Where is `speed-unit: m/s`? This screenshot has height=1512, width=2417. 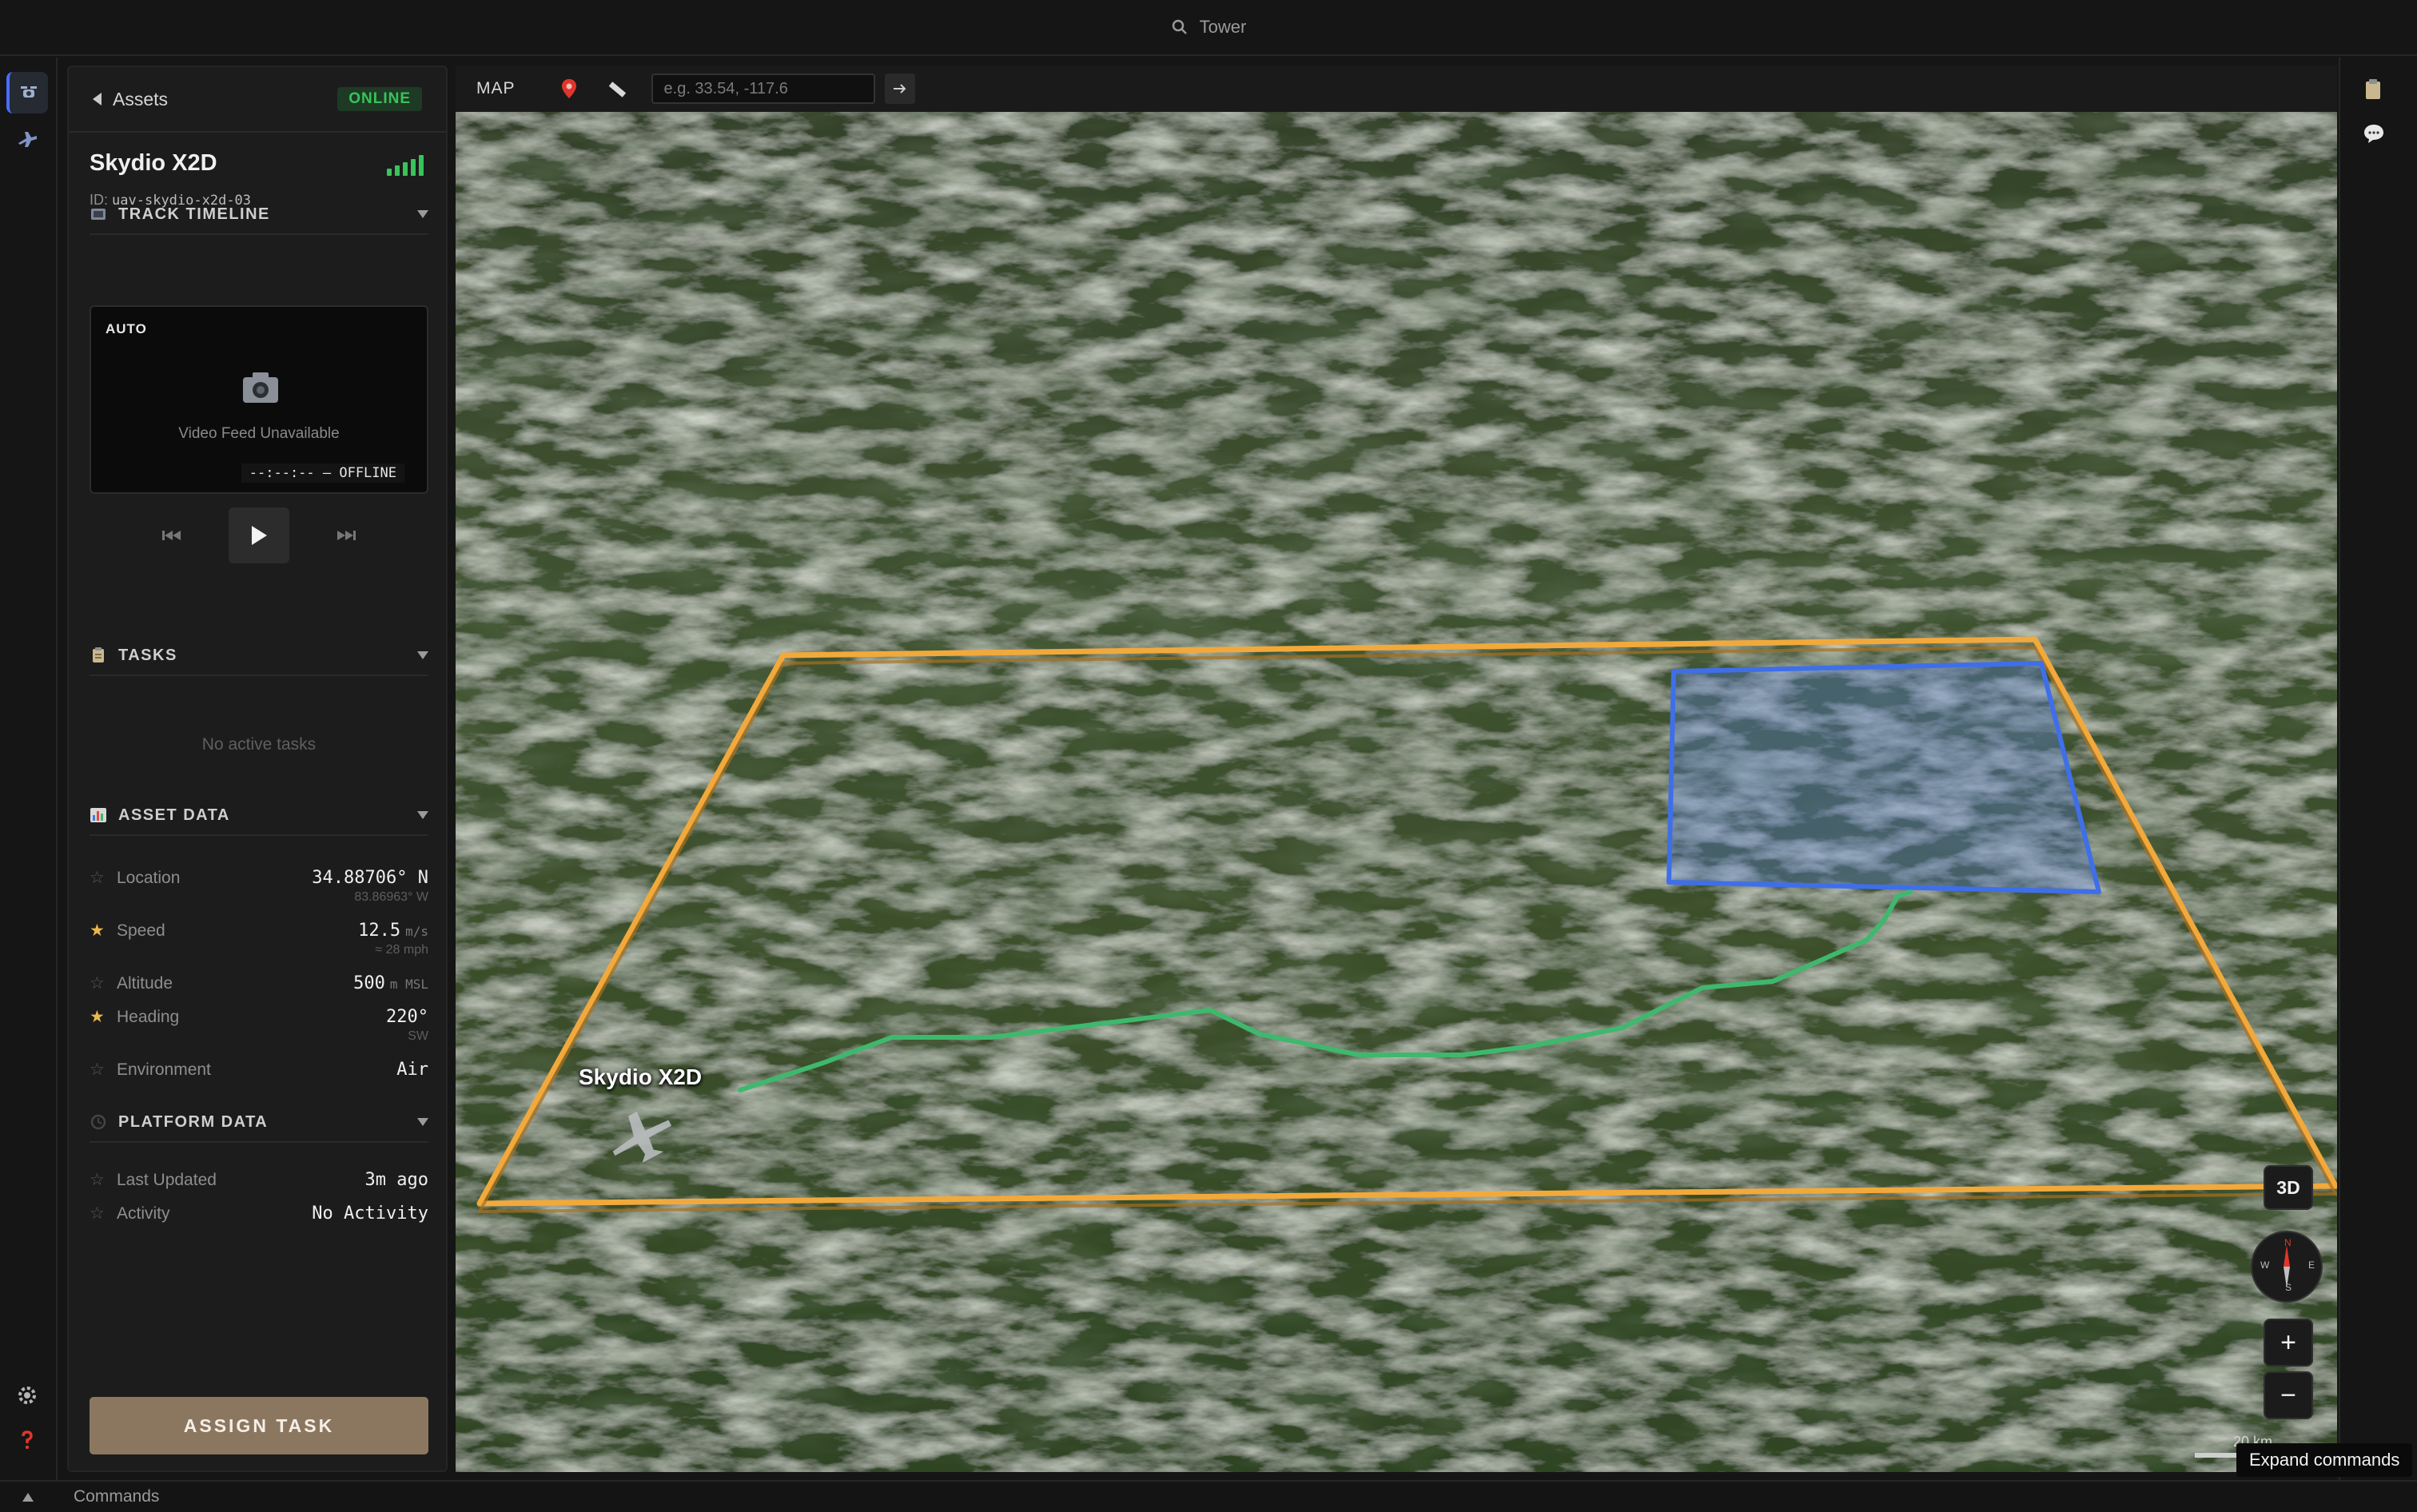 speed-unit: m/s is located at coordinates (416, 931).